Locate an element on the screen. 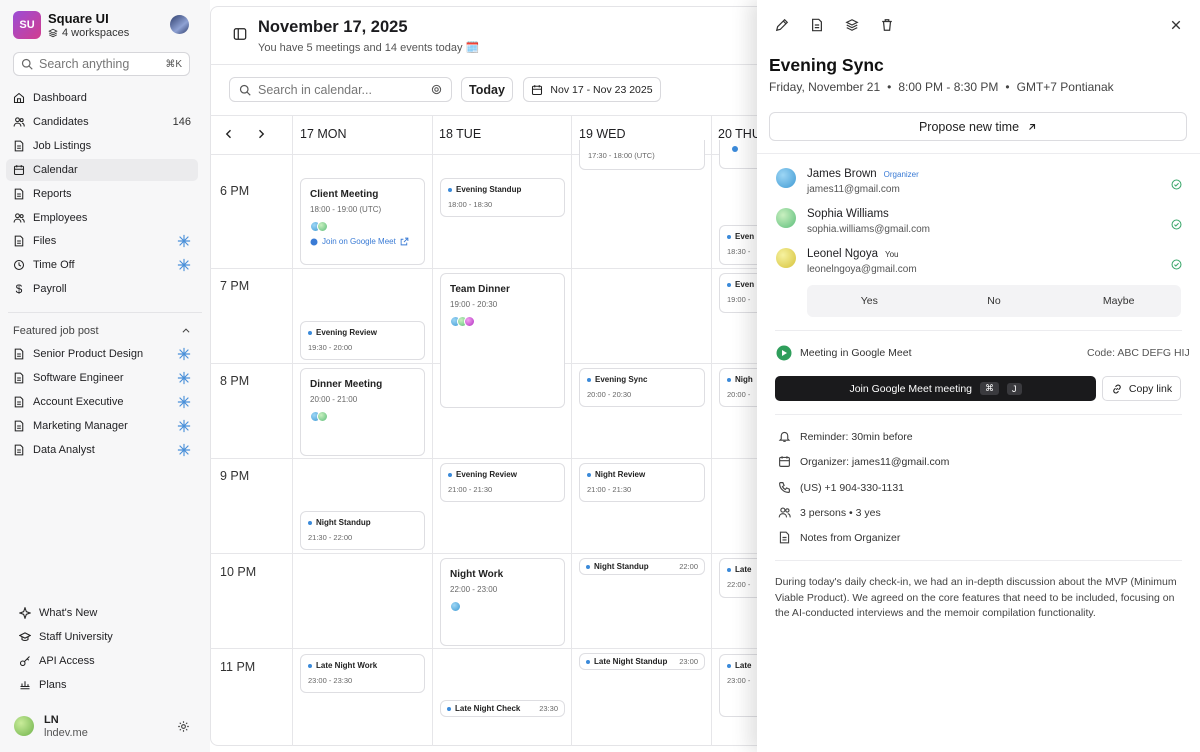 The width and height of the screenshot is (1200, 752). event-card: Night Standup 22:00 is located at coordinates (642, 566).